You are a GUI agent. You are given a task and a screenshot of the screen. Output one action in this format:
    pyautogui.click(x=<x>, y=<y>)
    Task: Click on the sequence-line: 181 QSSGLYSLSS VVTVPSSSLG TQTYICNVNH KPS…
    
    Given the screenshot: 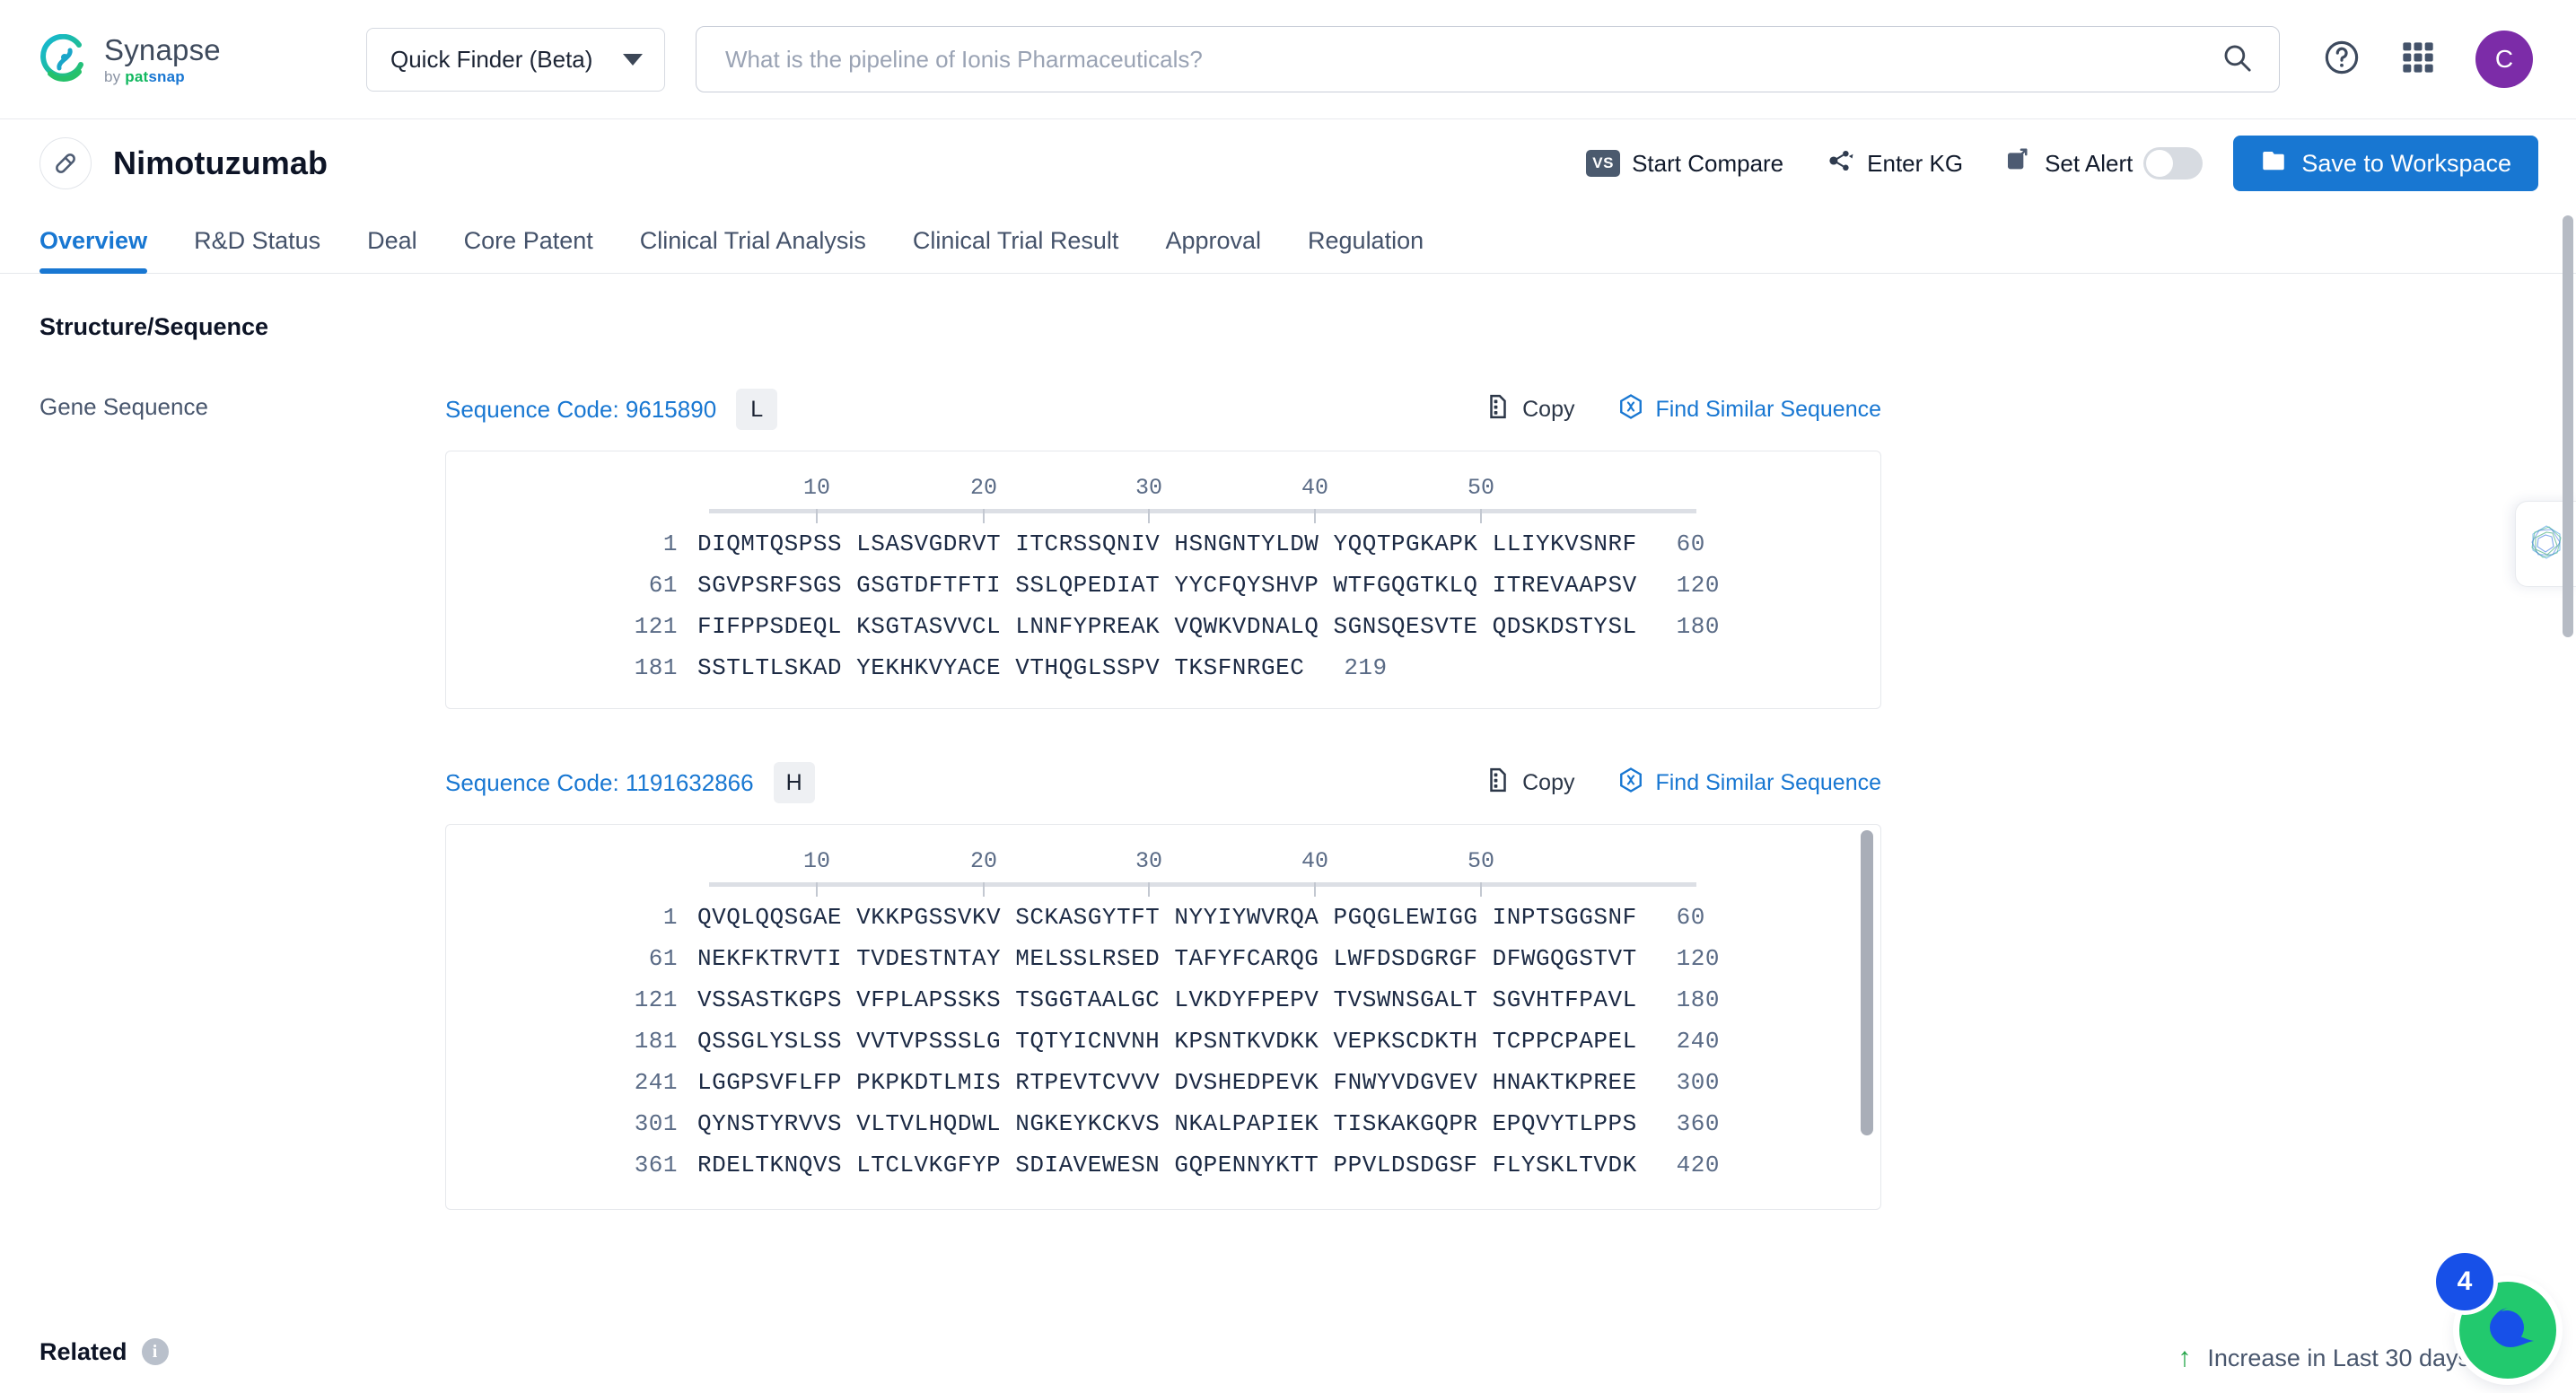 What is the action you would take?
    pyautogui.click(x=1163, y=1042)
    